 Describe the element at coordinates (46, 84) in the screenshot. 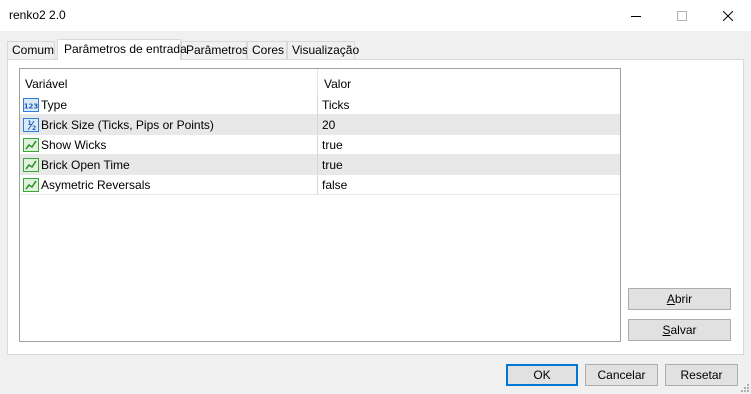

I see `column-header-variable: Variável` at that location.